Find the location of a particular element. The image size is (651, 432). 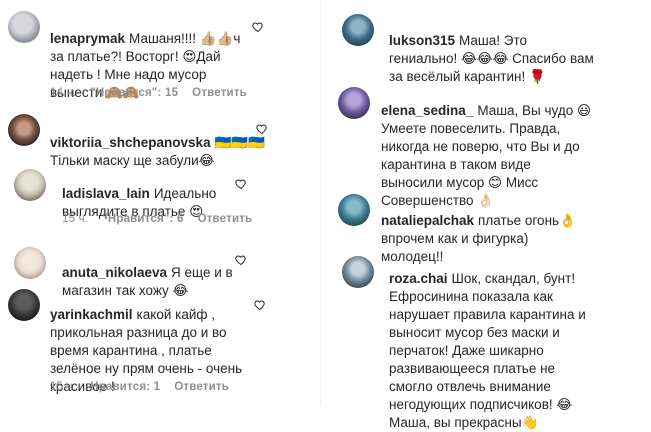

comment-username: lukson315 is located at coordinates (422, 40).